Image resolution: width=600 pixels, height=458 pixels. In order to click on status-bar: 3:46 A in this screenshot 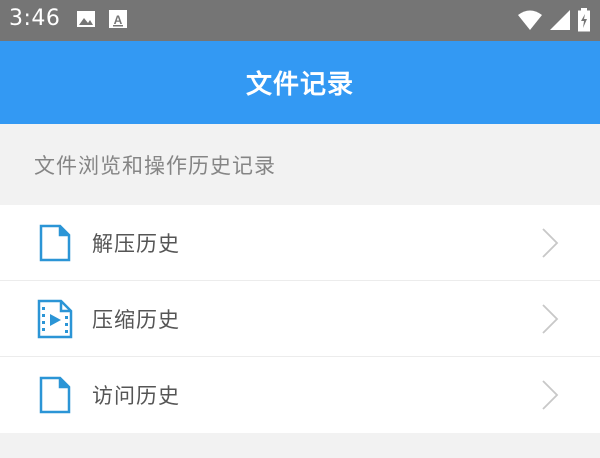, I will do `click(300, 20)`.